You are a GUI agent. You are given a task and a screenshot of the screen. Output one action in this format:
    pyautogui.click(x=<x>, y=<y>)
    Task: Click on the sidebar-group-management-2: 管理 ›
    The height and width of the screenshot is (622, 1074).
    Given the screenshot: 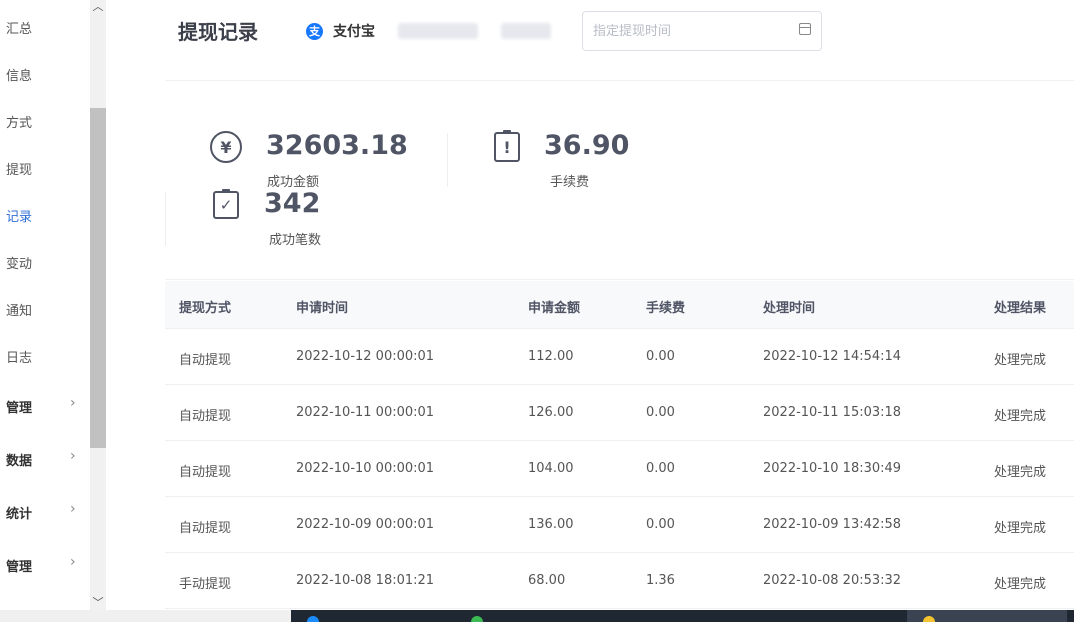 What is the action you would take?
    pyautogui.click(x=45, y=565)
    